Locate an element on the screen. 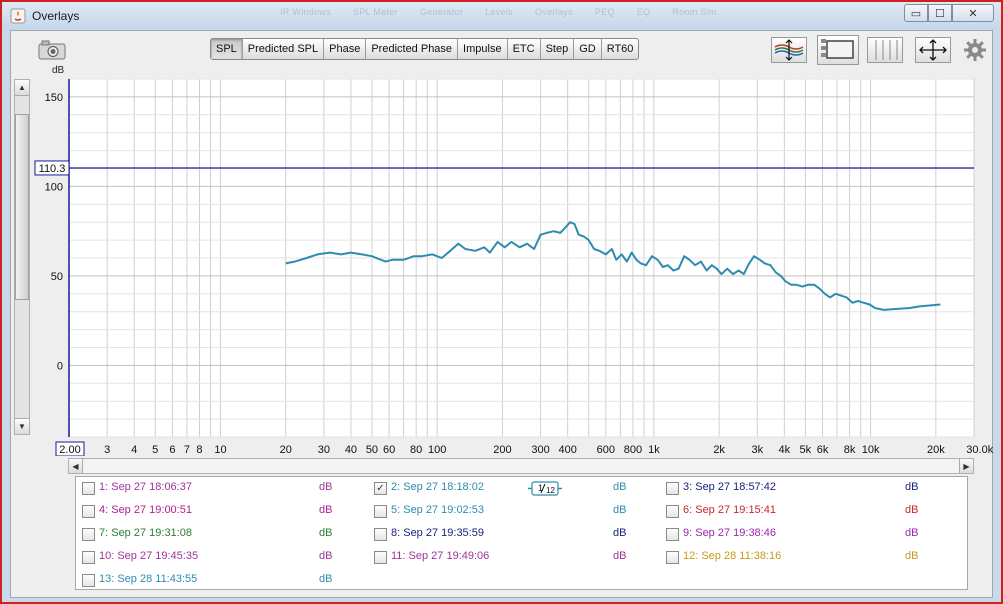 This screenshot has height=604, width=1003. x-tick-label: 5k is located at coordinates (806, 450).